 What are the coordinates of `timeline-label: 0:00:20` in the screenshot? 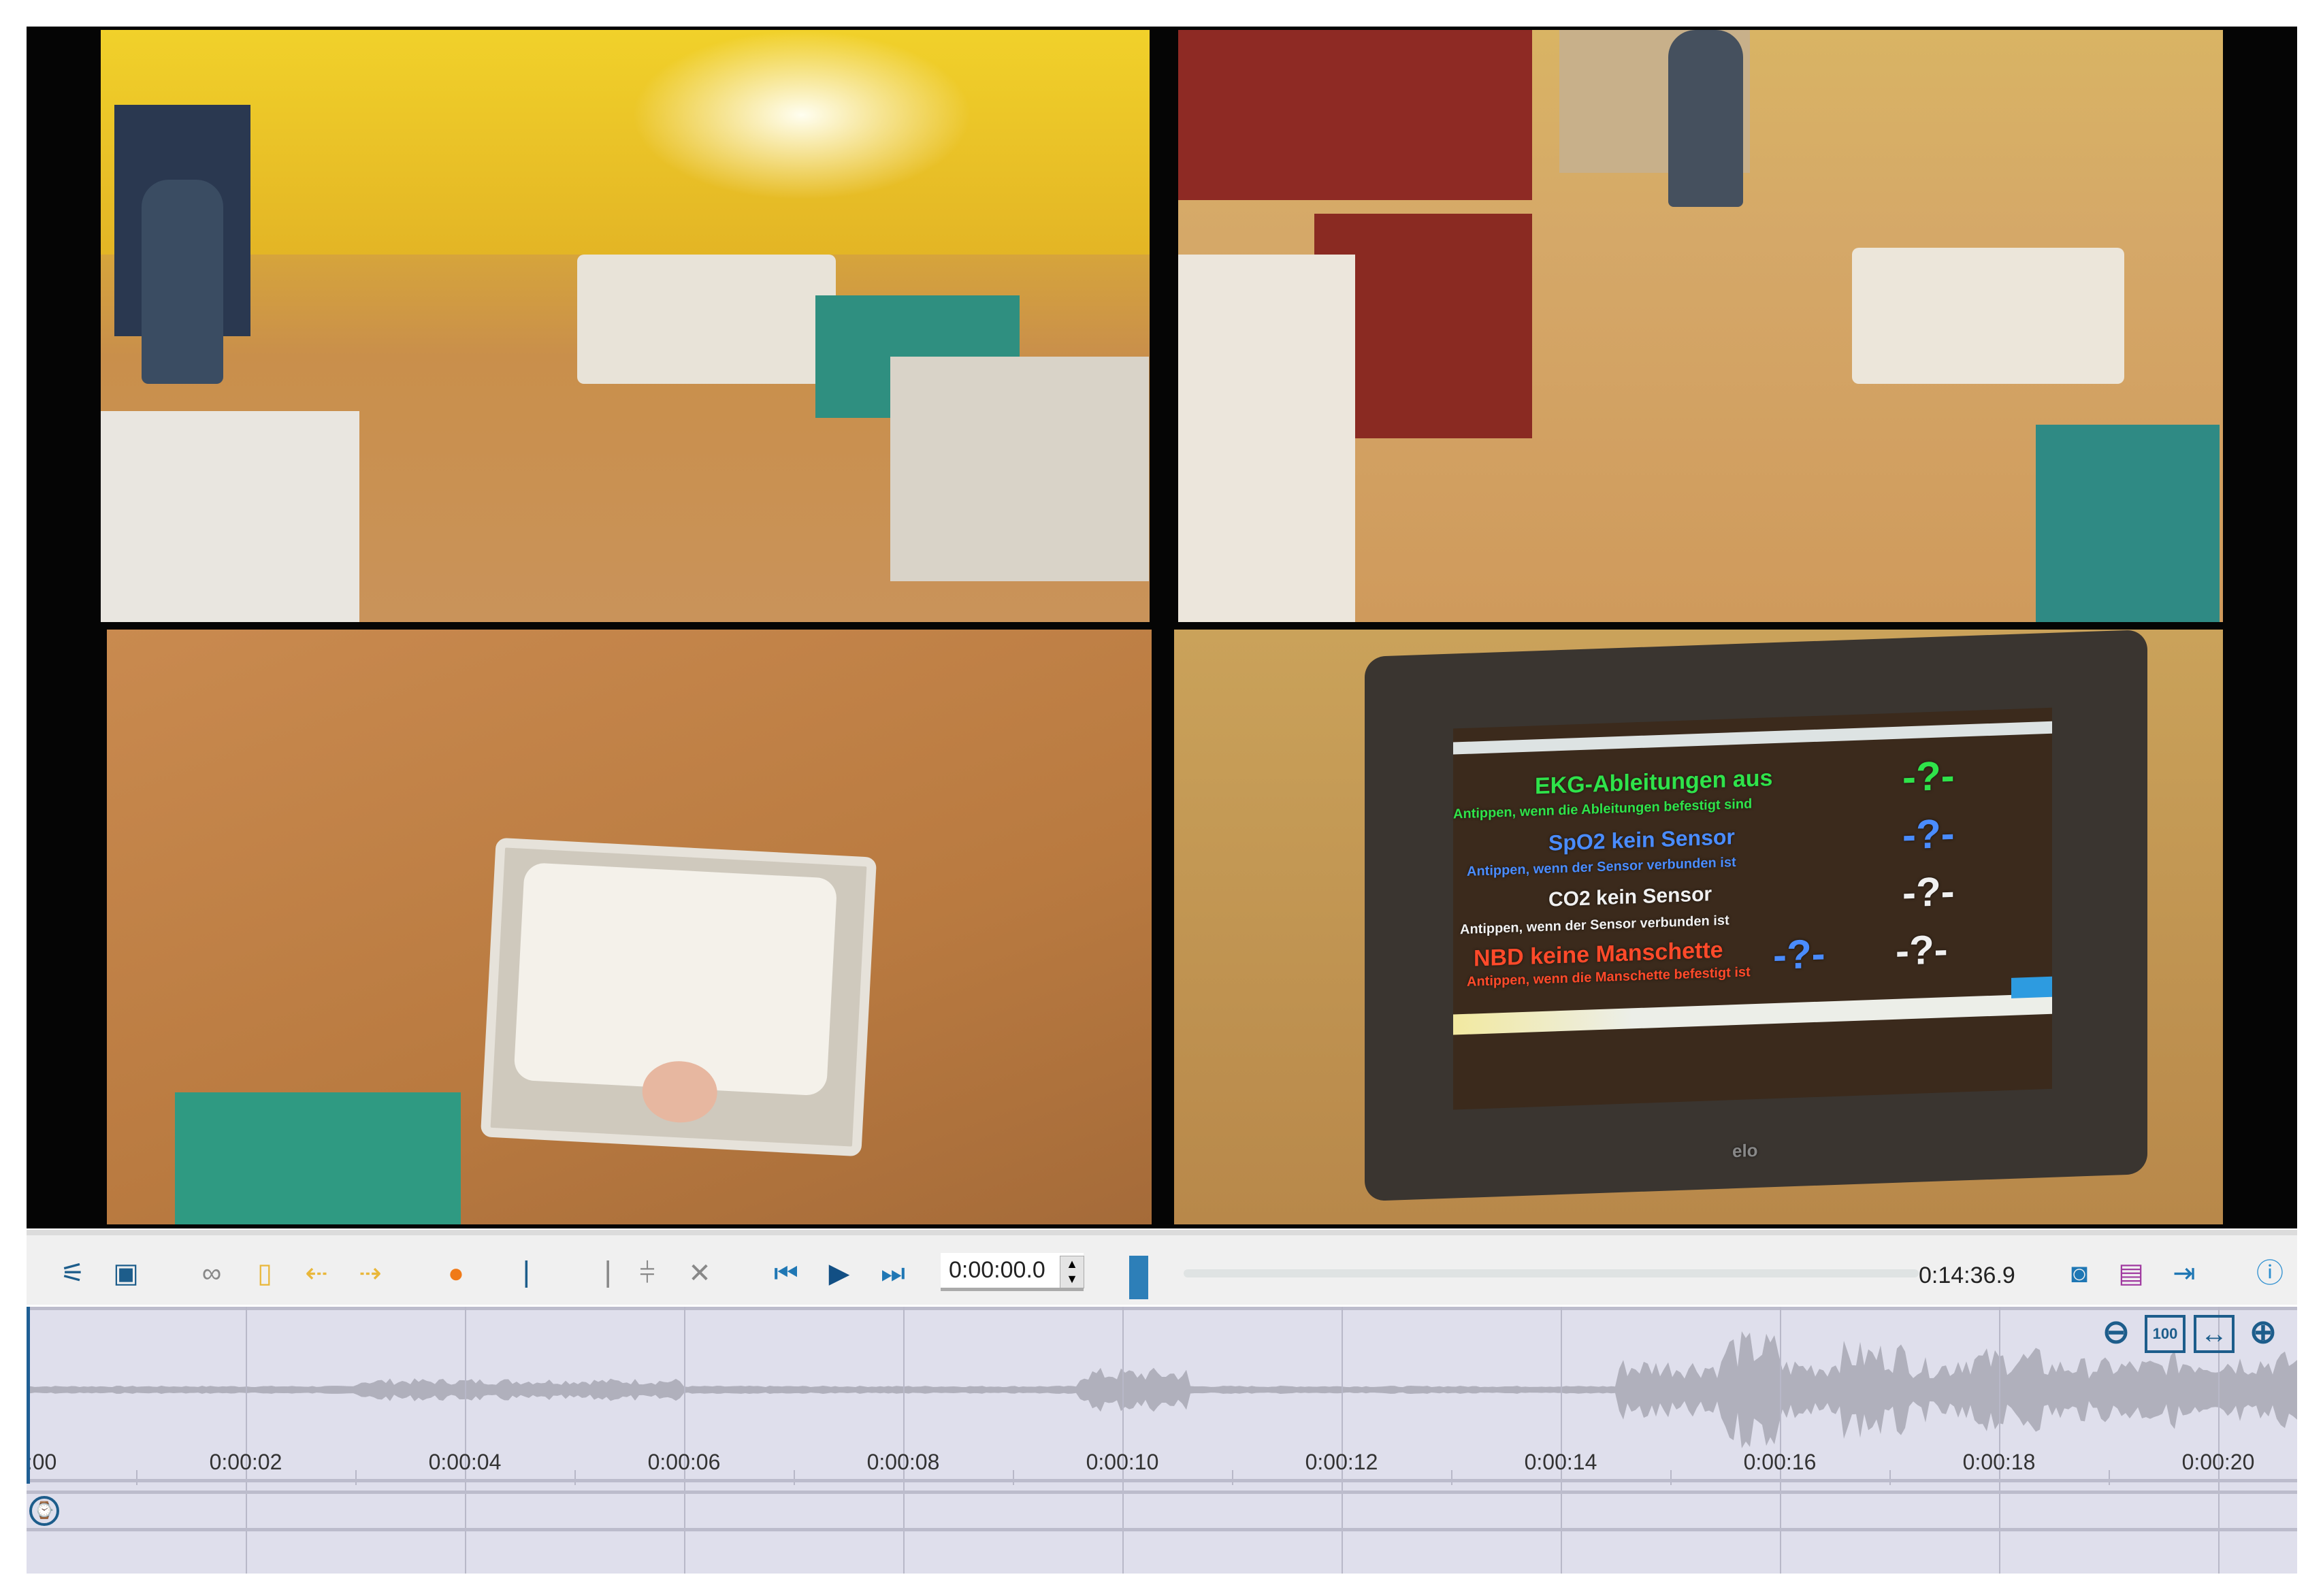 It's located at (2218, 1462).